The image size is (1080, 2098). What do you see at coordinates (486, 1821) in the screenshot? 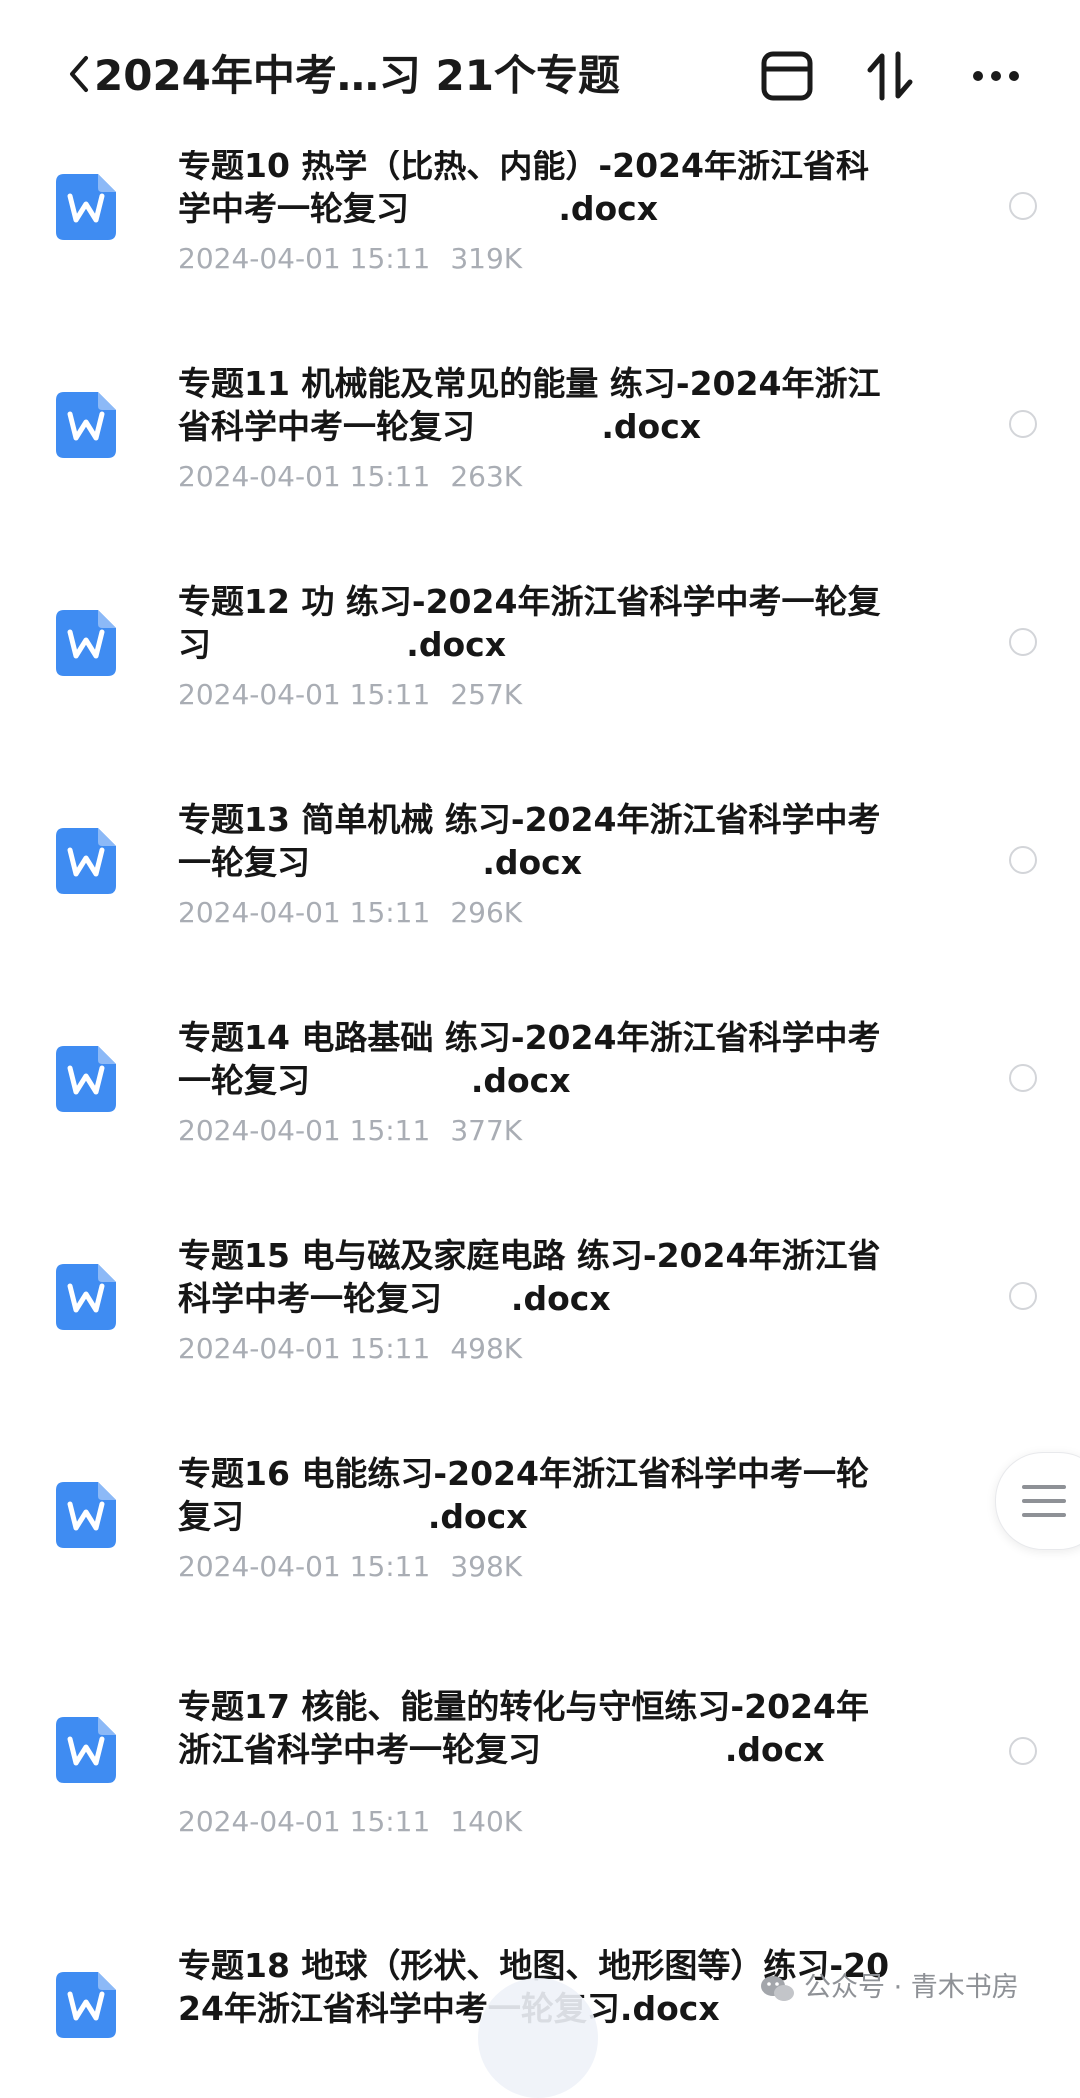
I see `file-size: 140K` at bounding box center [486, 1821].